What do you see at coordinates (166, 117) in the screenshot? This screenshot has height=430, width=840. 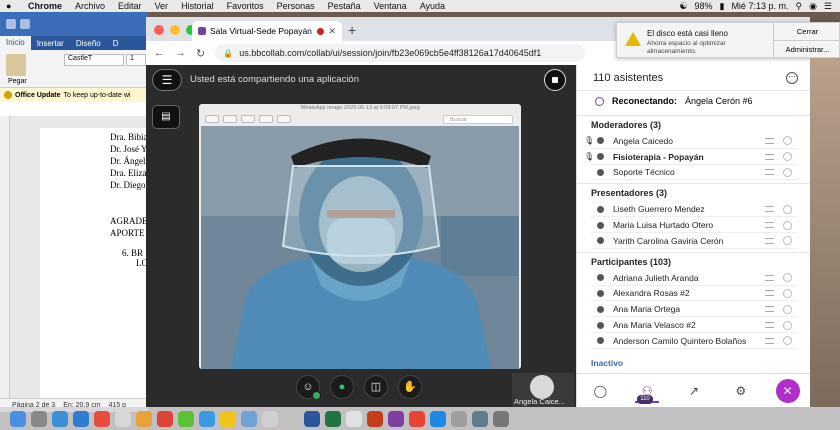 I see `share-content-button: ▤` at bounding box center [166, 117].